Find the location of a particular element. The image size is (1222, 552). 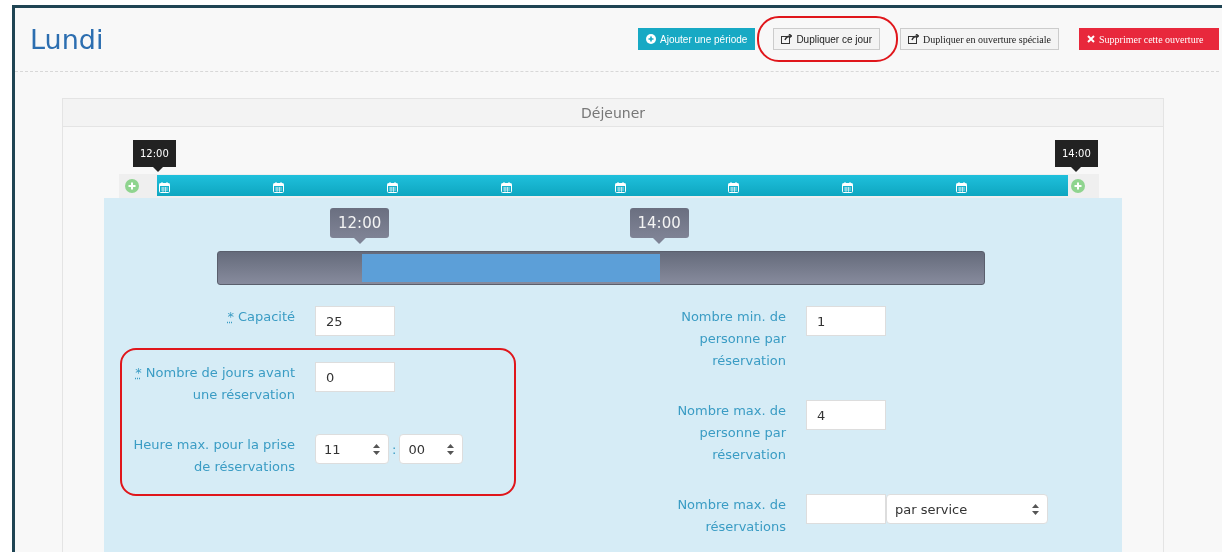

time-tooltip: 12:00 is located at coordinates (154, 153).